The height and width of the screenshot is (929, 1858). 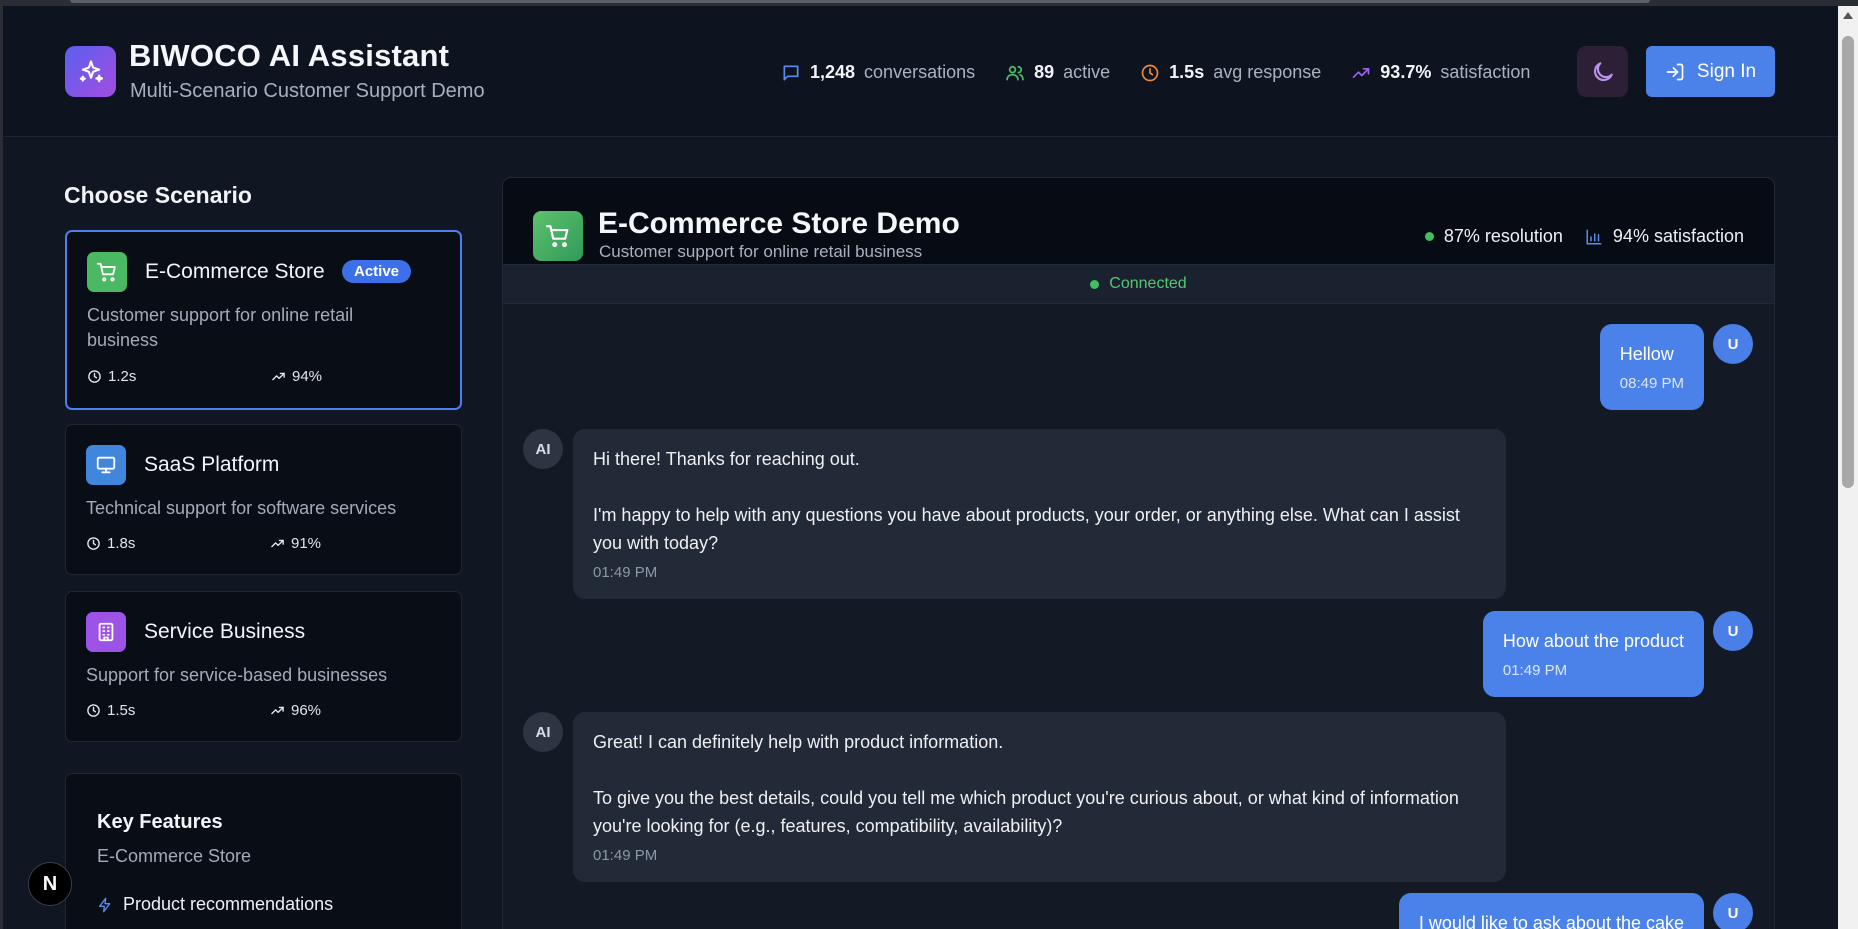 What do you see at coordinates (158, 195) in the screenshot?
I see `sidebar-title: Choose Scenario` at bounding box center [158, 195].